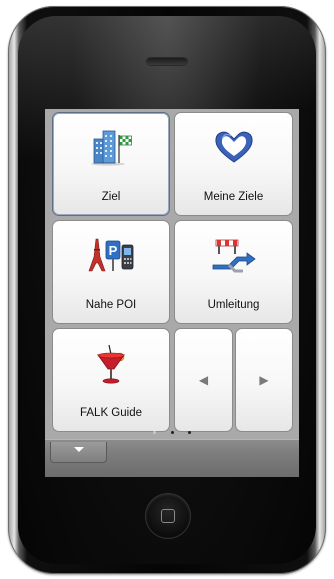  I want to click on blue-heart-icon, so click(233, 147).